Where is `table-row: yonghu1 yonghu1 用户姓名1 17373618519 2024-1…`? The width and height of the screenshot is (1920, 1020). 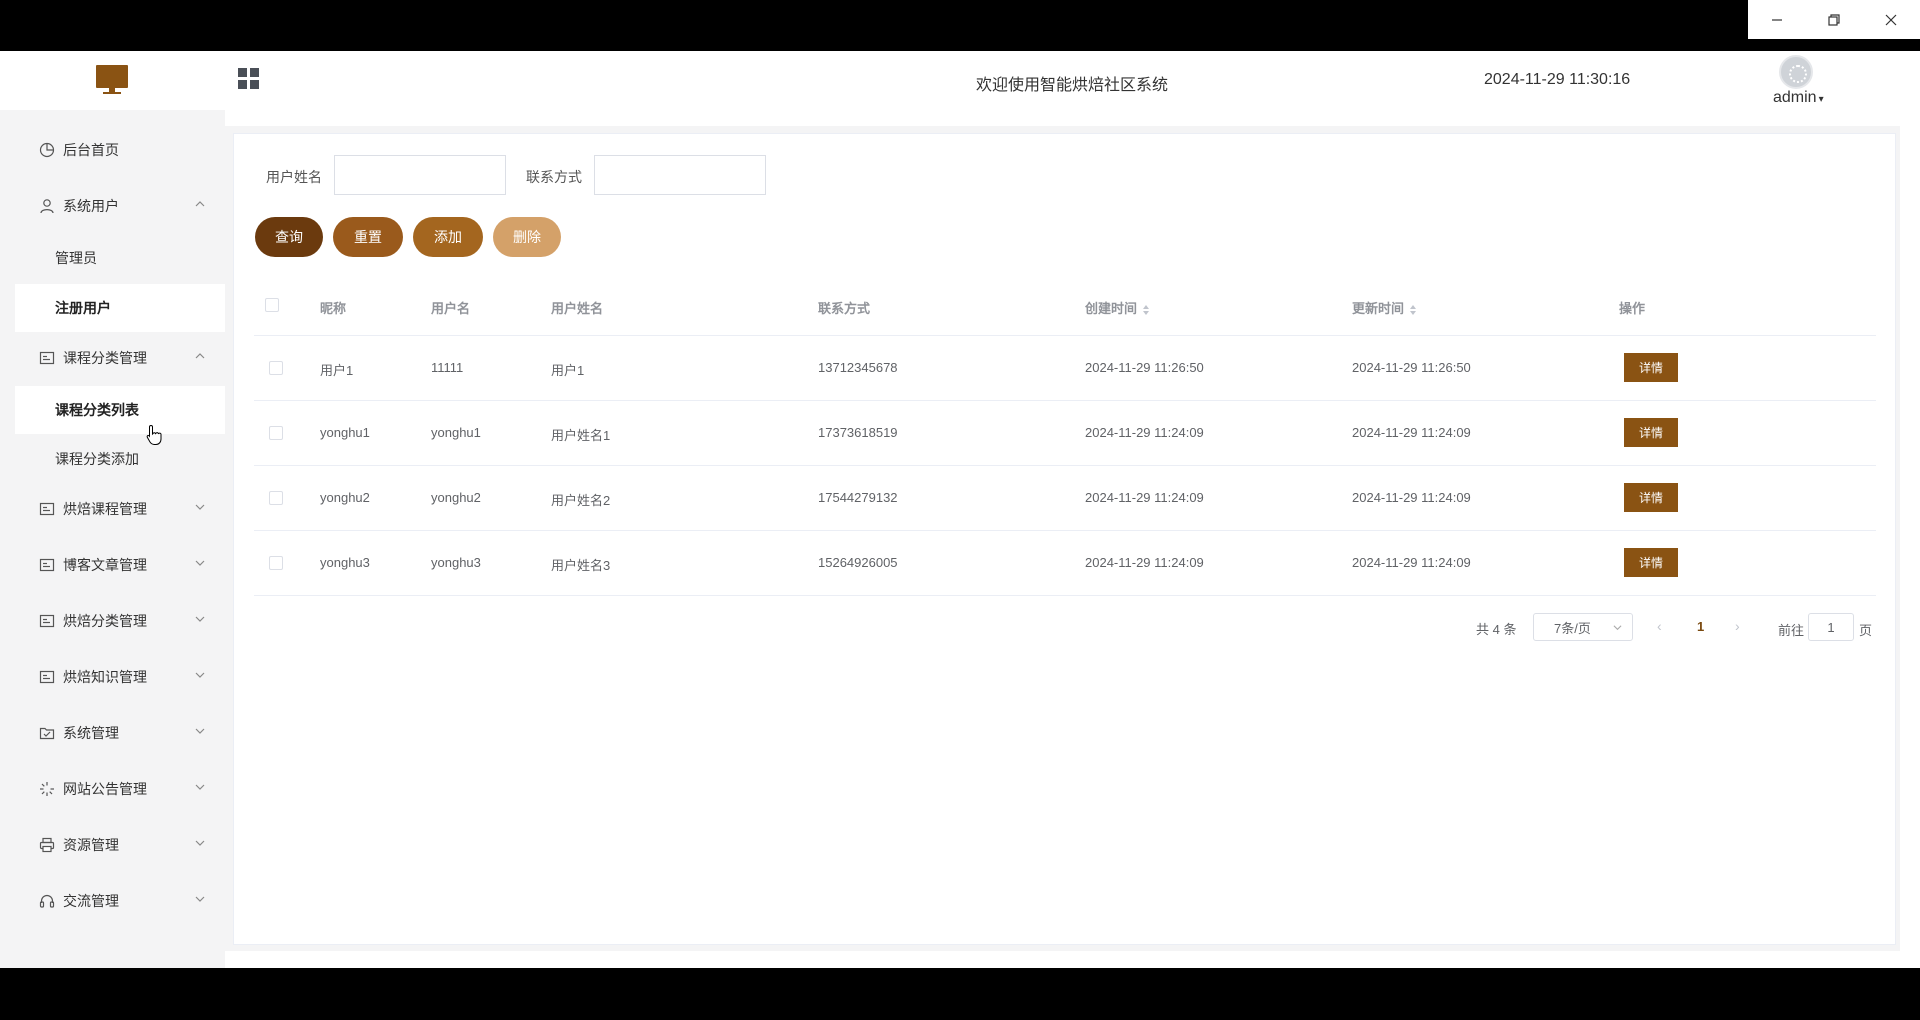
table-row: yonghu1 yonghu1 用户姓名1 17373618519 2024-1… is located at coordinates (1065, 433).